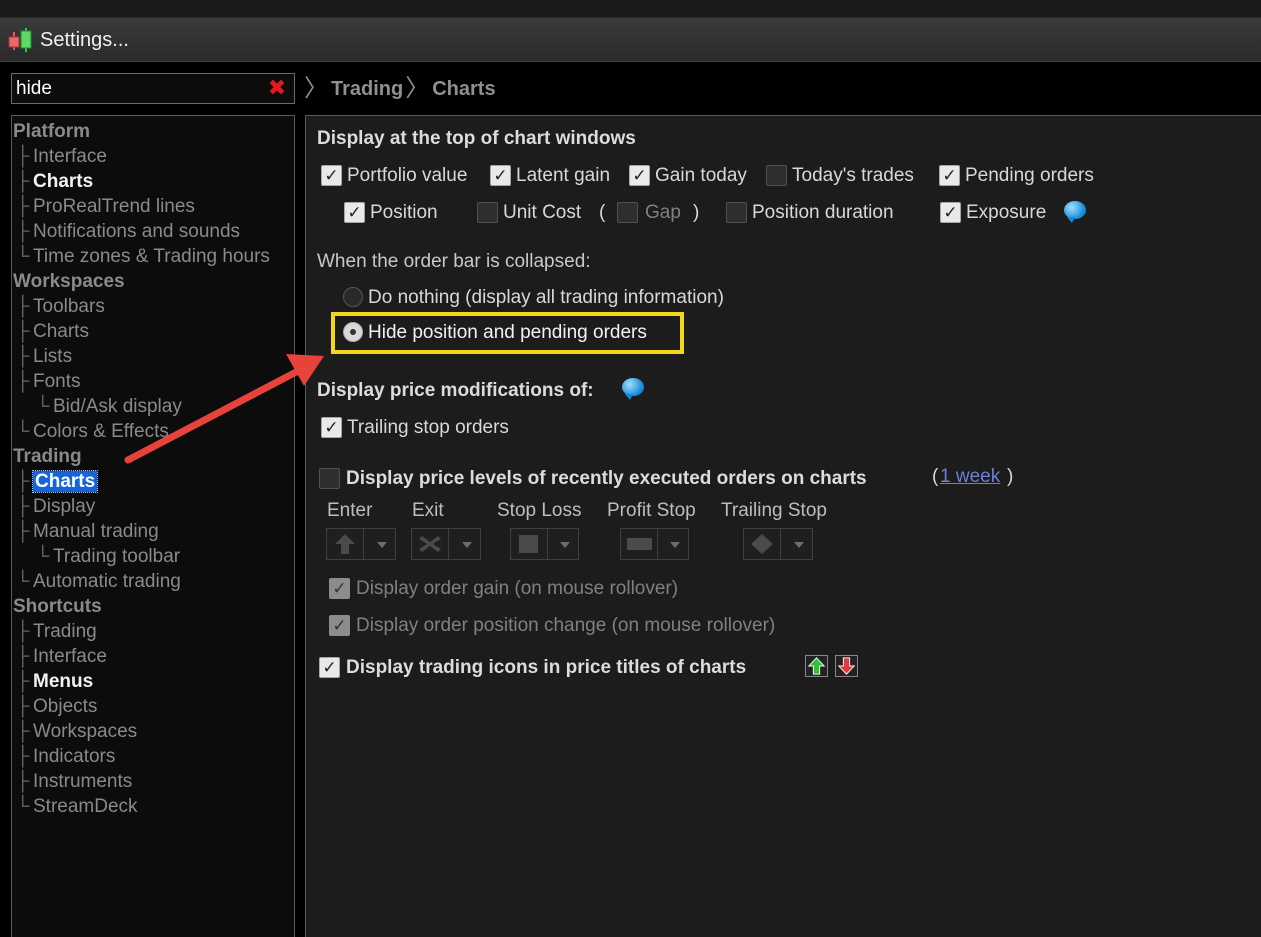 This screenshot has width=1261, height=937. What do you see at coordinates (823, 212) in the screenshot?
I see `position-duration-label: Position duration` at bounding box center [823, 212].